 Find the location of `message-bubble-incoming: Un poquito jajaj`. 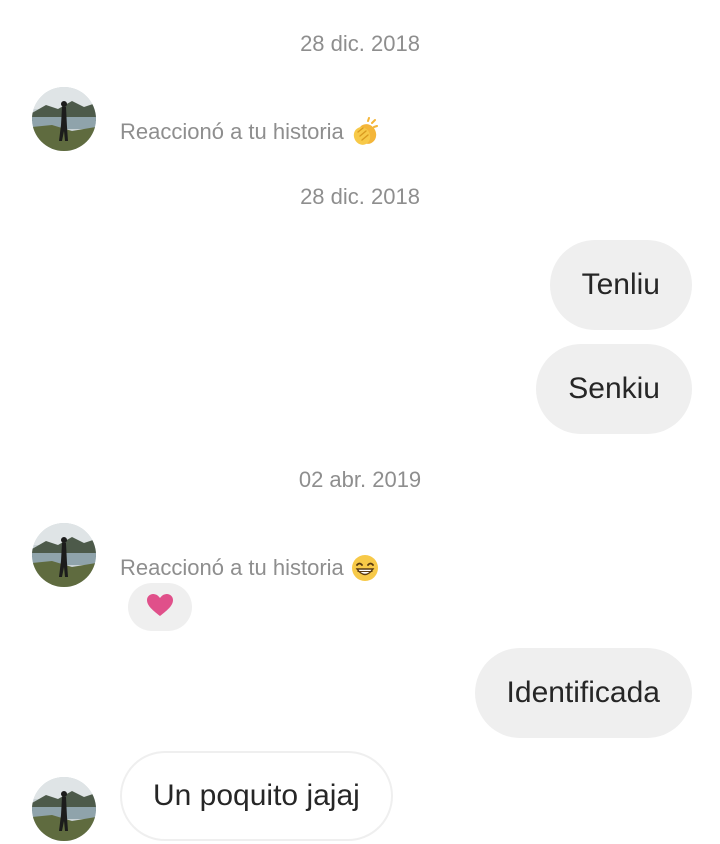

message-bubble-incoming: Un poquito jajaj is located at coordinates (256, 796).